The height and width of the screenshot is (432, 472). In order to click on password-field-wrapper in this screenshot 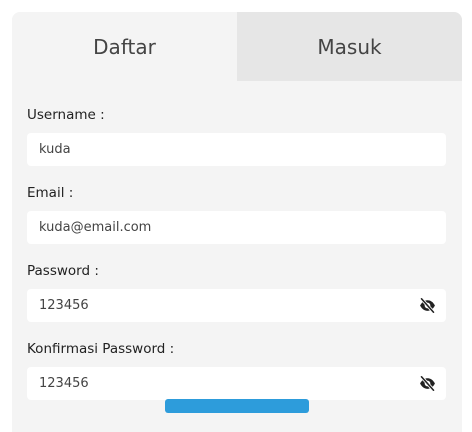, I will do `click(236, 305)`.